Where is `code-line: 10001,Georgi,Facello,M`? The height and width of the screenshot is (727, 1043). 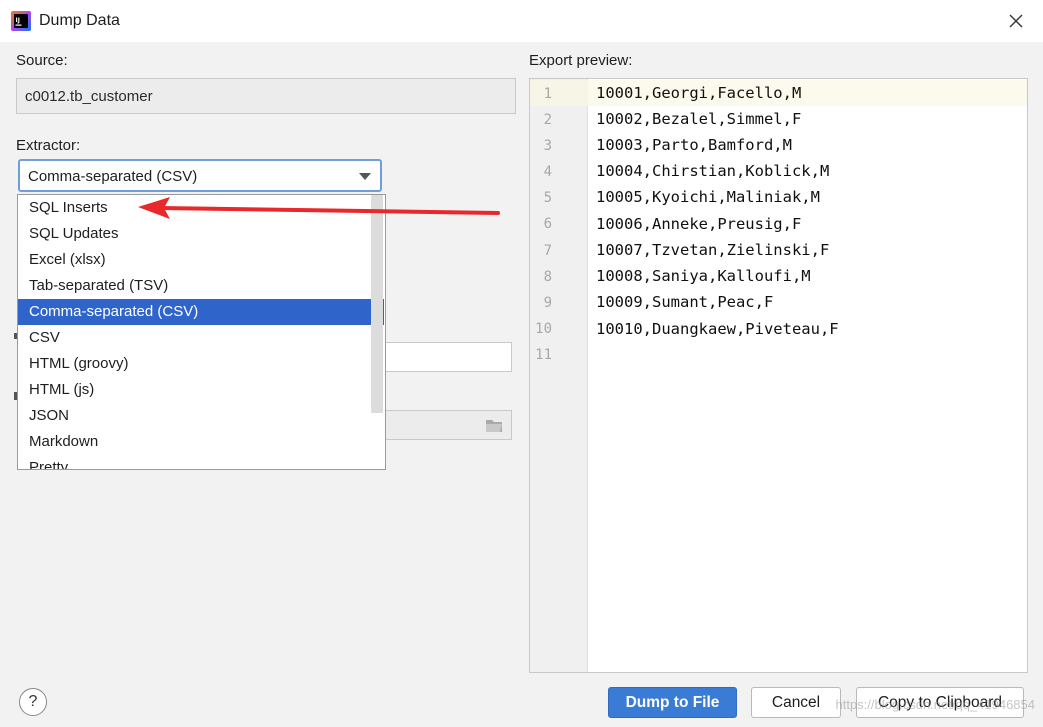
code-line: 10001,Georgi,Facello,M is located at coordinates (699, 93).